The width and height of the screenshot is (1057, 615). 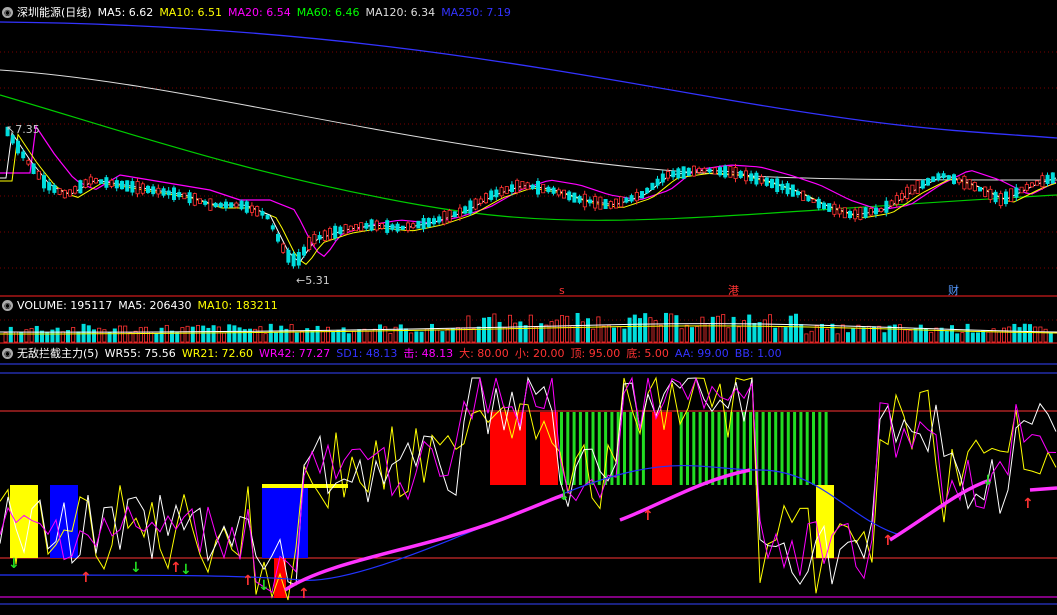 I want to click on indicator-title: 无敌拦截主力(5), so click(x=58, y=353).